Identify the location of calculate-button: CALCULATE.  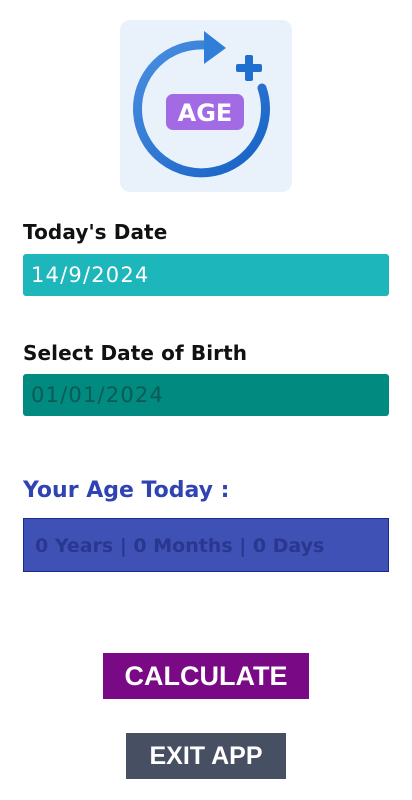
(206, 676).